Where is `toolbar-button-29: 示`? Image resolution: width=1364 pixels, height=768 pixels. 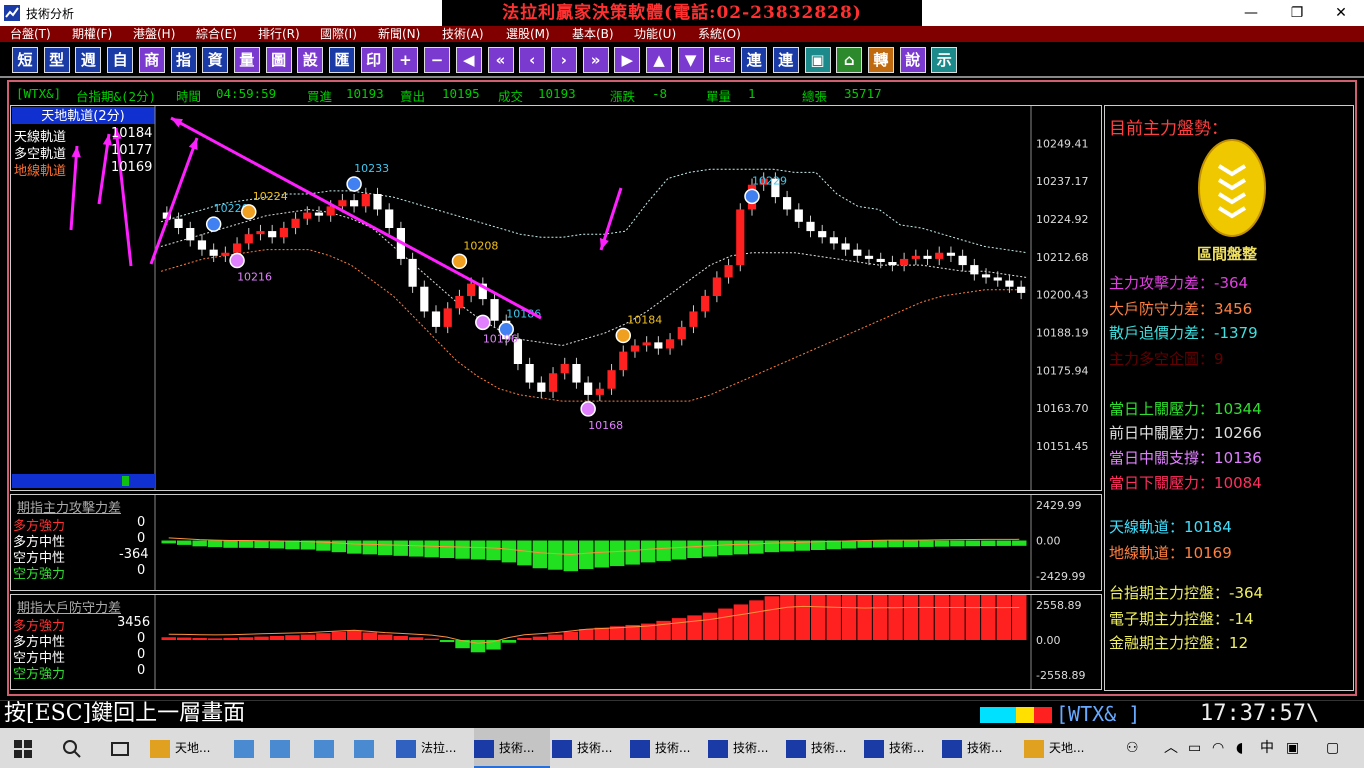 toolbar-button-29: 示 is located at coordinates (944, 60).